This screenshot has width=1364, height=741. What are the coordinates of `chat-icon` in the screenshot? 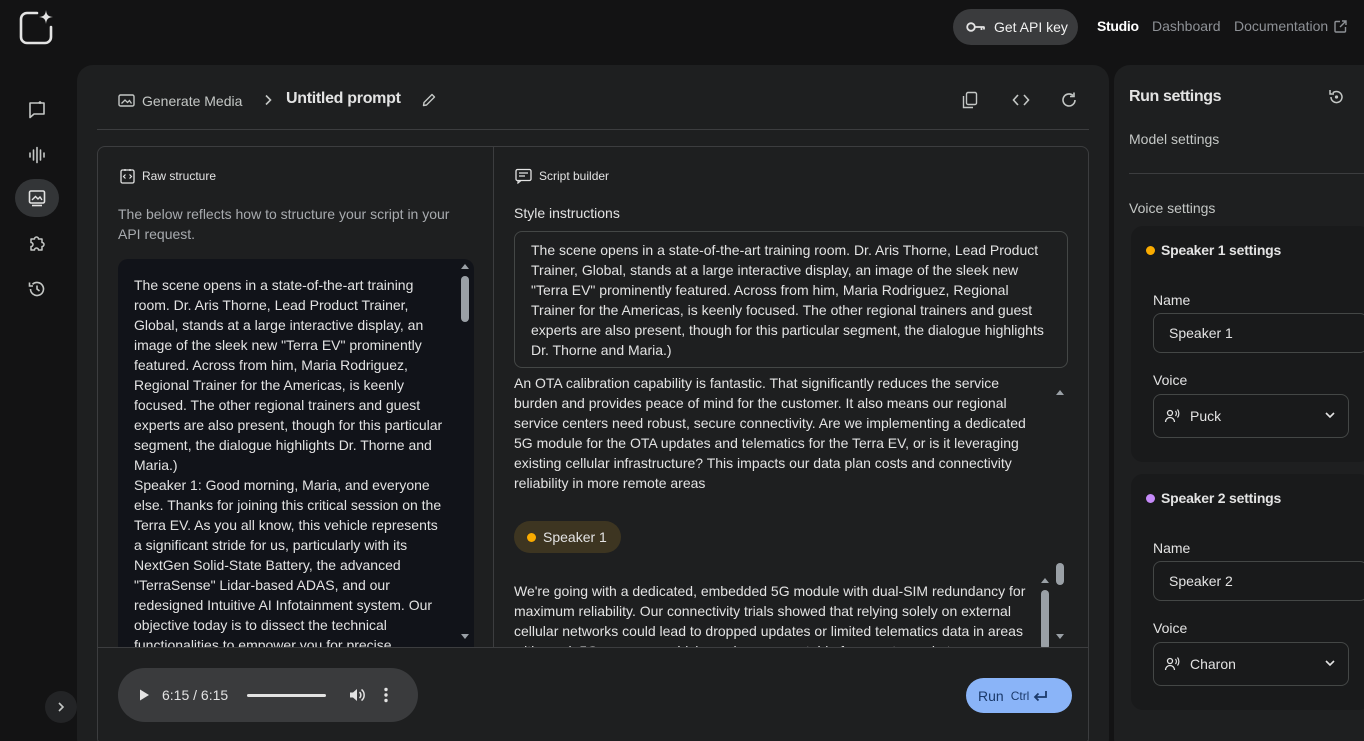 It's located at (37, 110).